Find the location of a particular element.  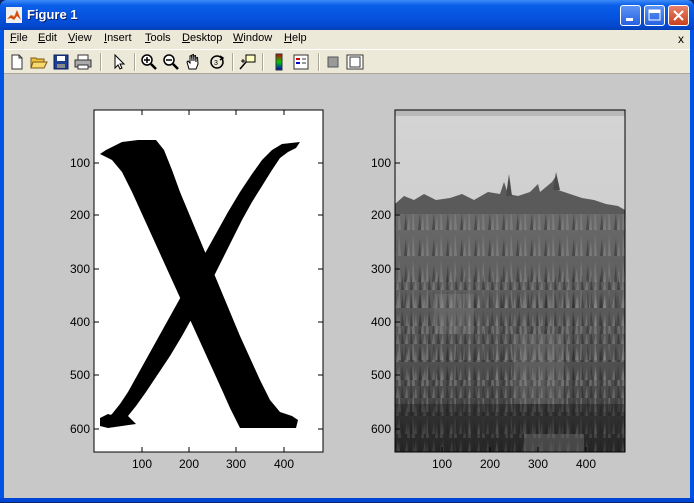

minimize-button is located at coordinates (630, 15).